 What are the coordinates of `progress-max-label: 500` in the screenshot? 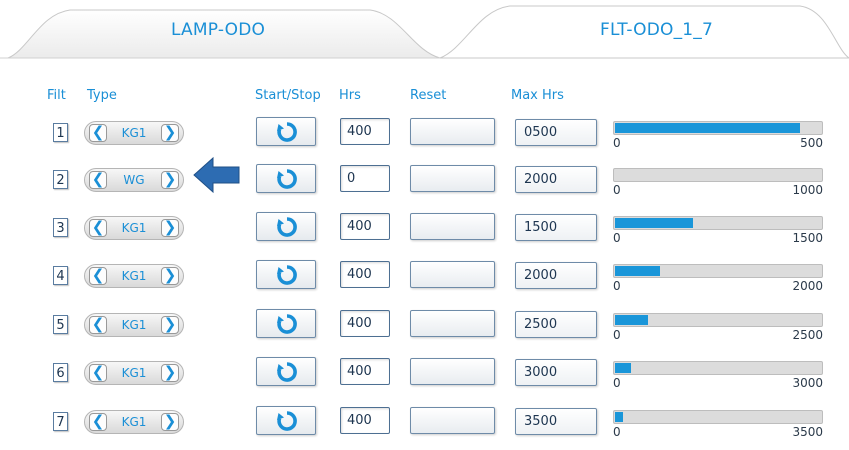 It's located at (811, 143).